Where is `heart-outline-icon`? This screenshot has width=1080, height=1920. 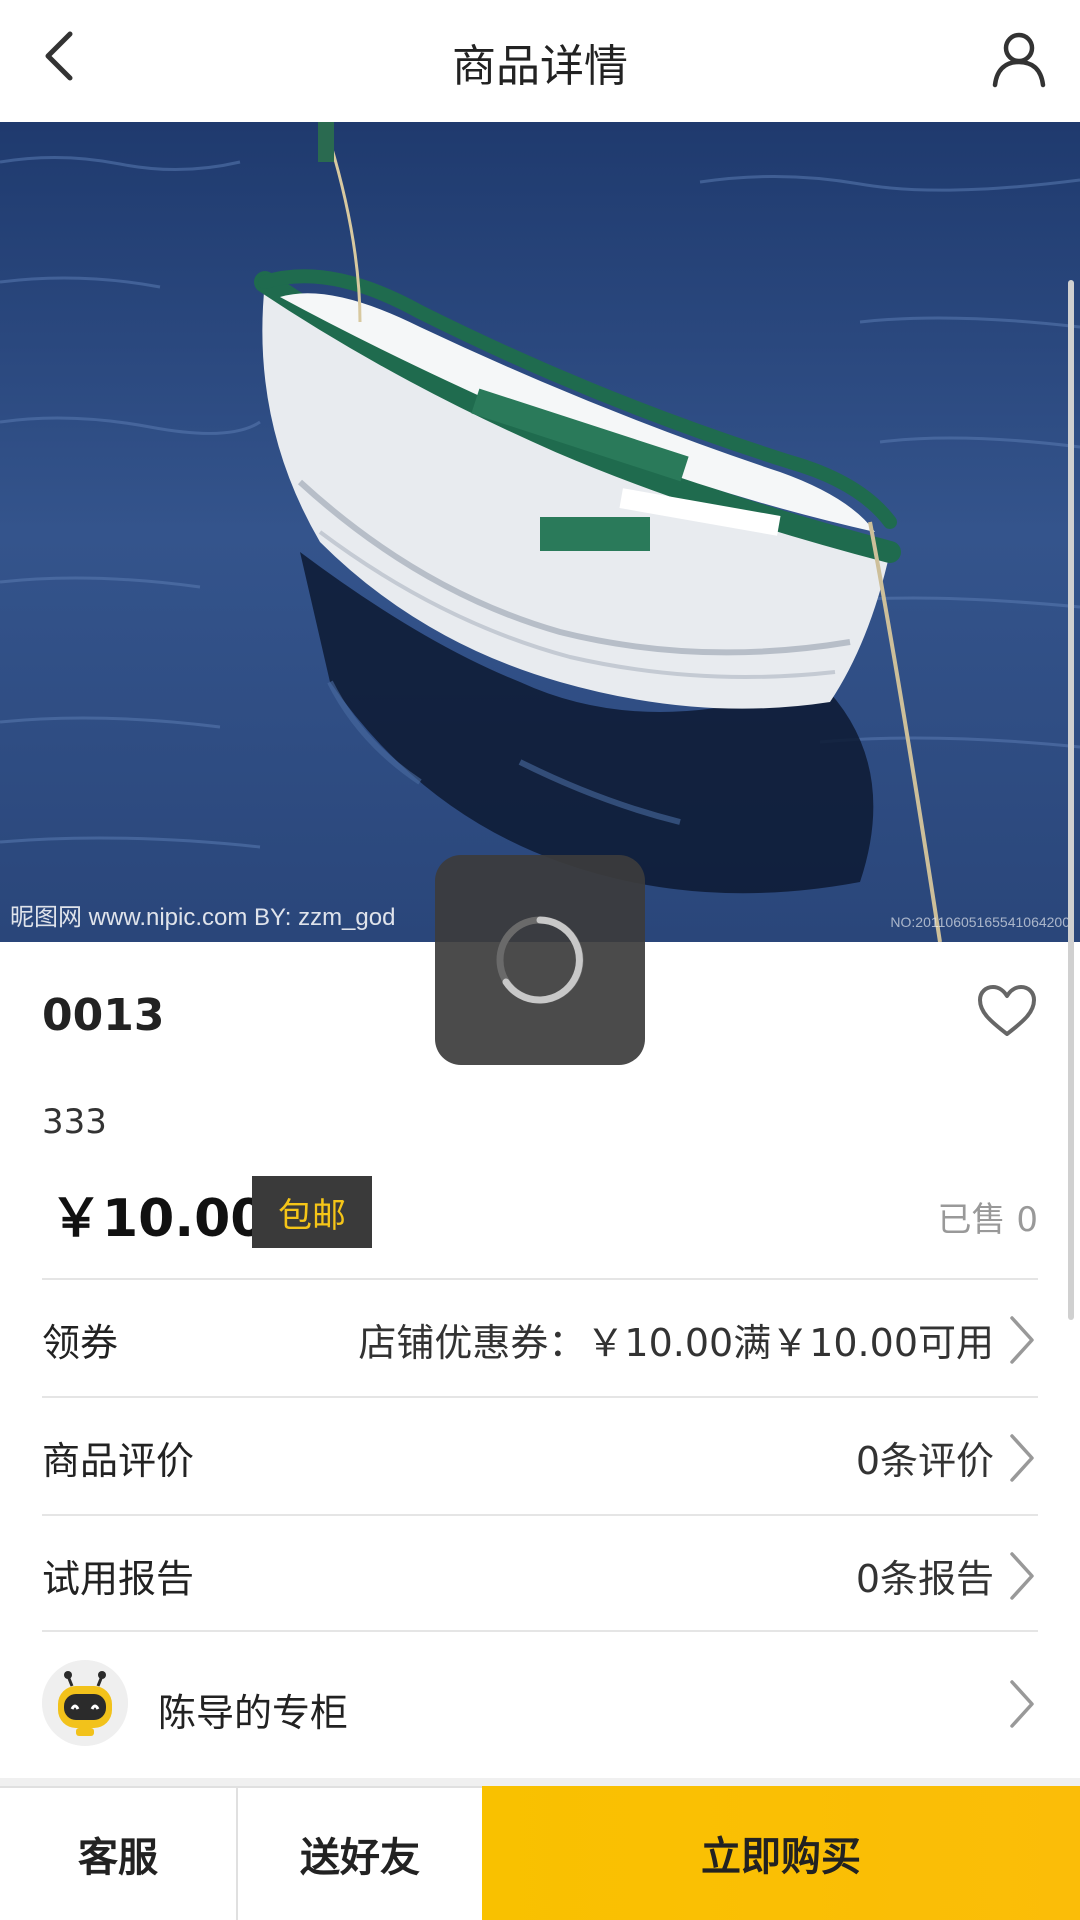 heart-outline-icon is located at coordinates (1007, 1010).